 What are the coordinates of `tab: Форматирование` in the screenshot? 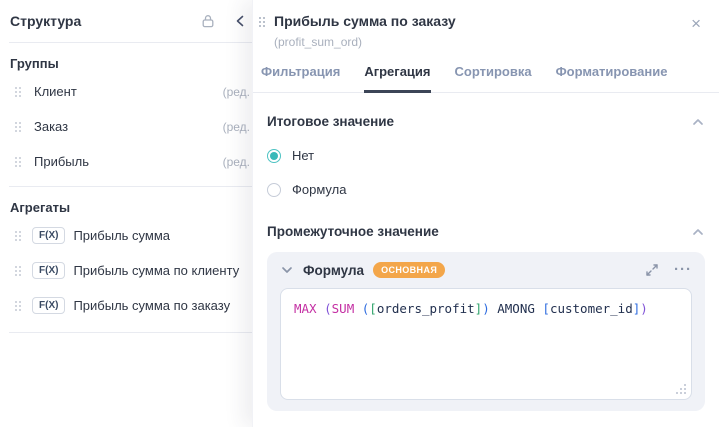 It's located at (612, 78).